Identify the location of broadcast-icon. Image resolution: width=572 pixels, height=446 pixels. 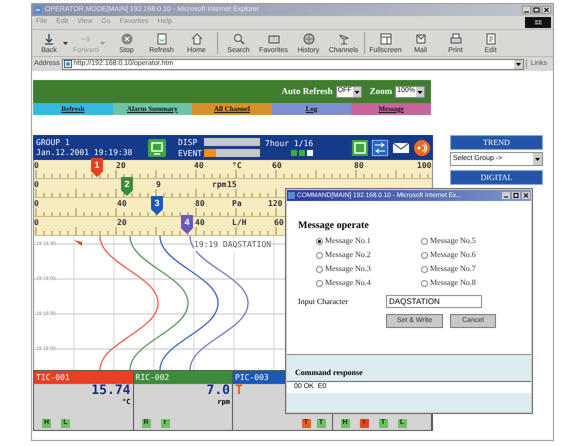
(422, 148).